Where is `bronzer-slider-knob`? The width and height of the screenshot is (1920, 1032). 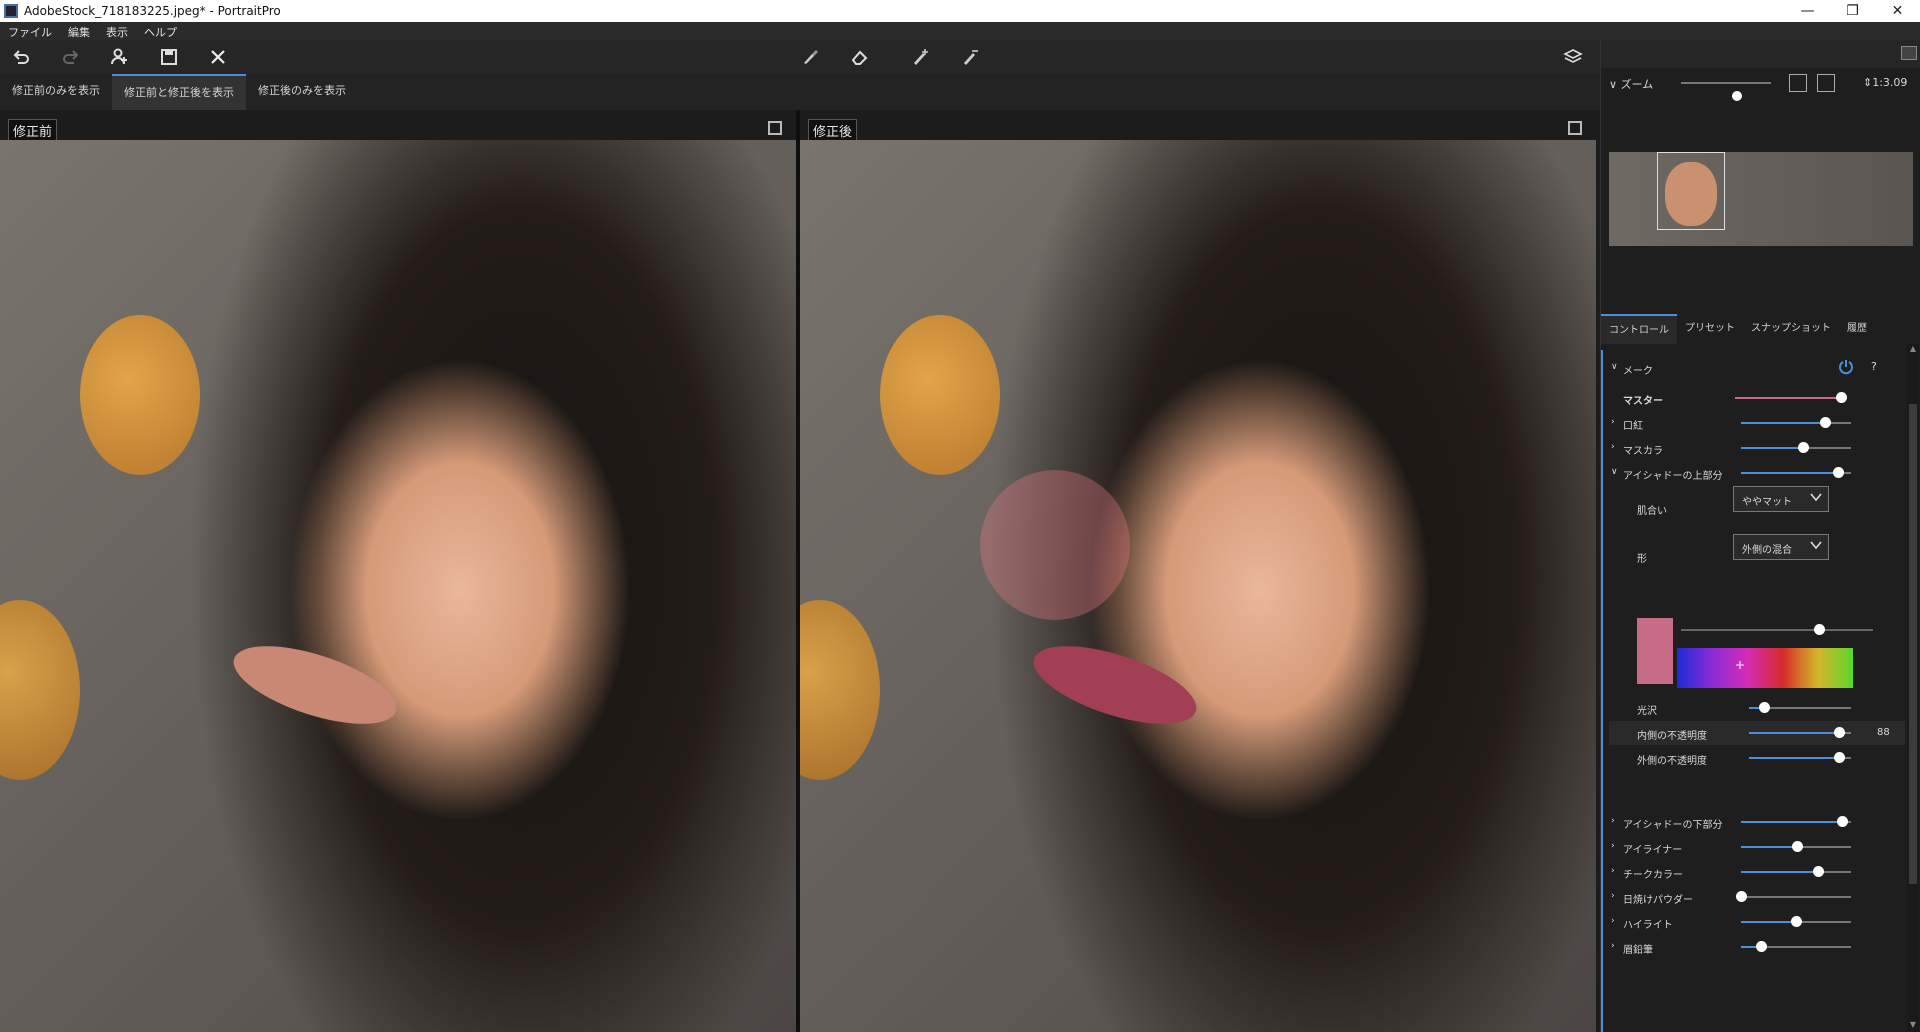
bronzer-slider-knob is located at coordinates (1741, 896).